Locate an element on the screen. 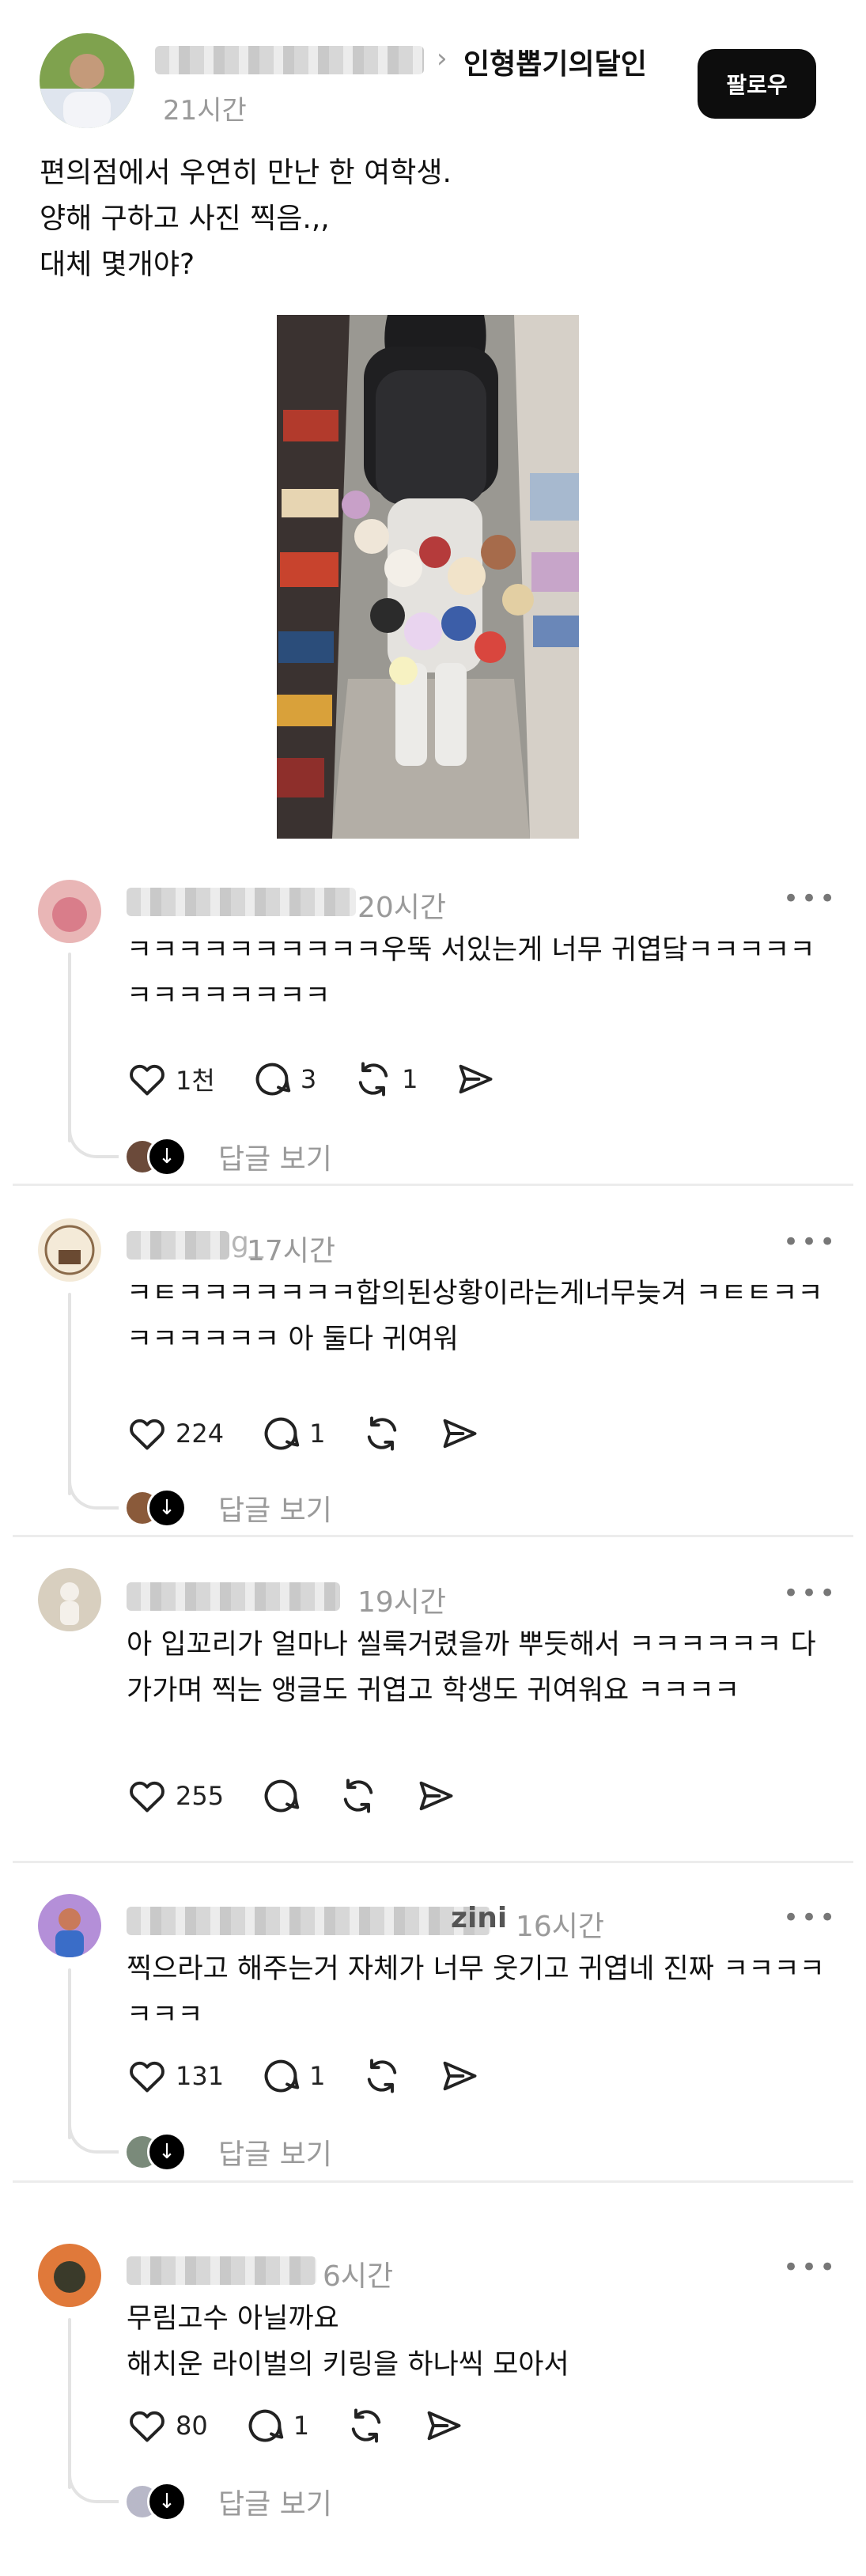 The height and width of the screenshot is (2576, 866). post-photo is located at coordinates (428, 577).